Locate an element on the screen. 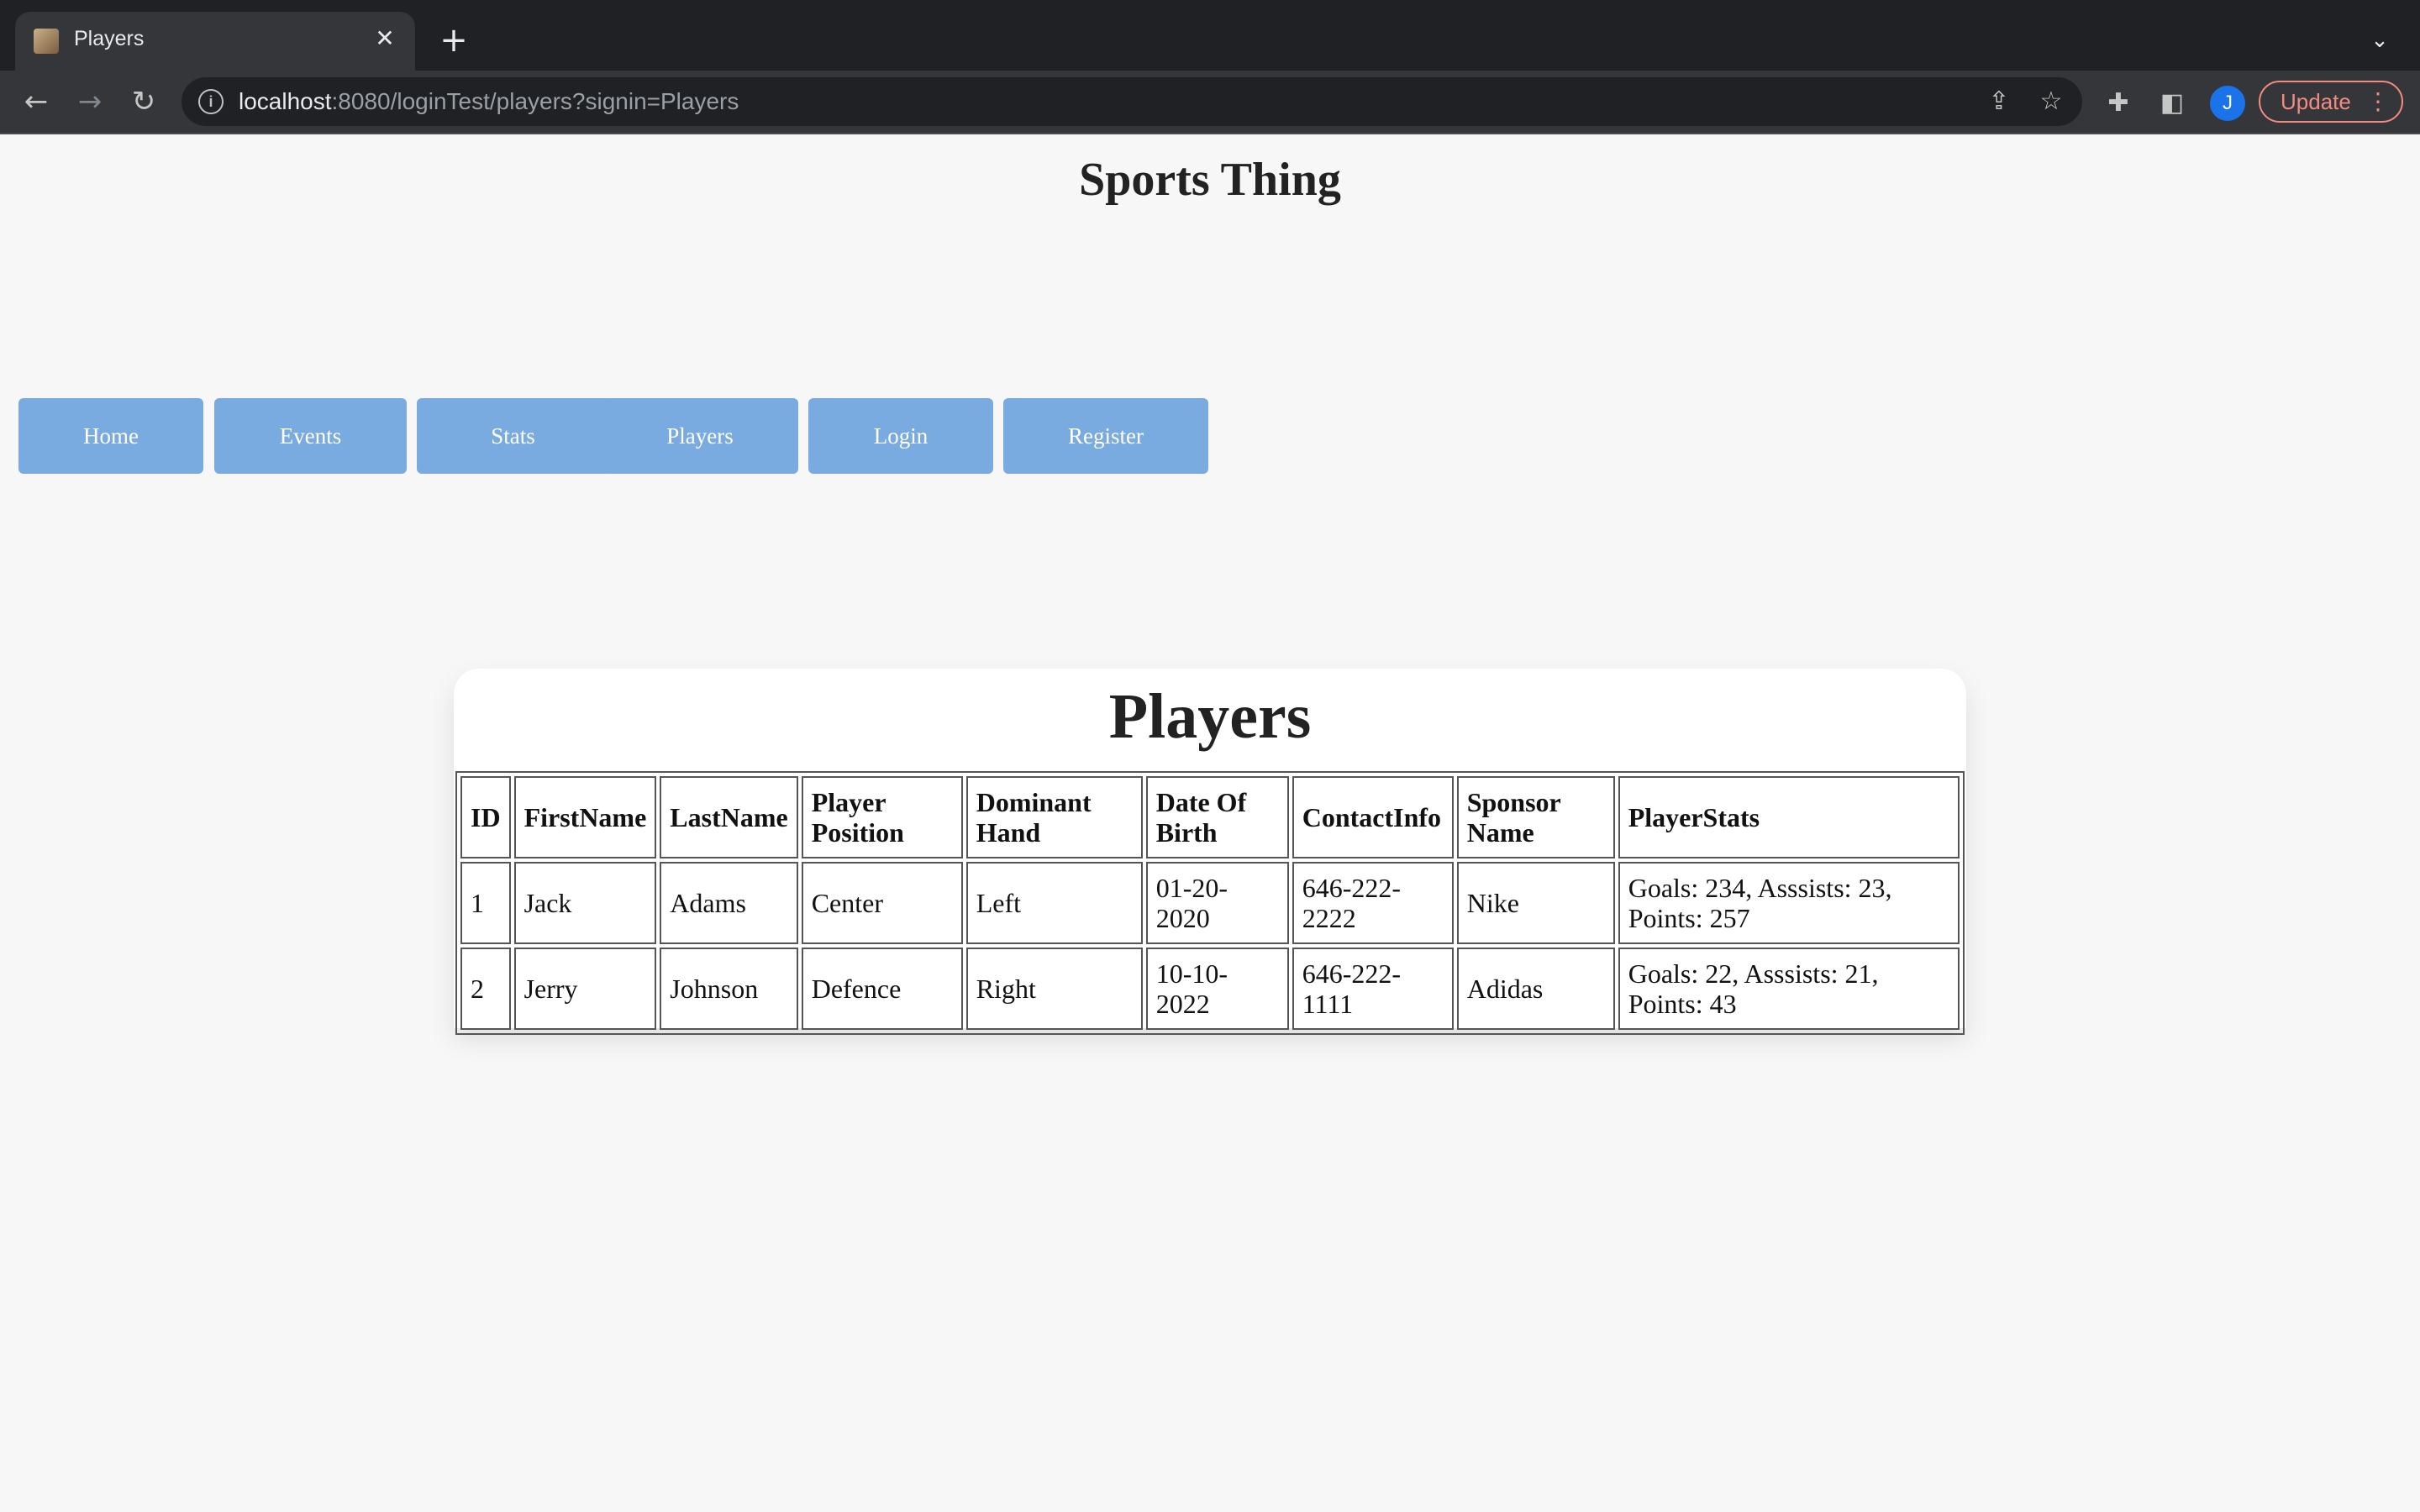  nav-stats-button: Stats is located at coordinates (513, 436).